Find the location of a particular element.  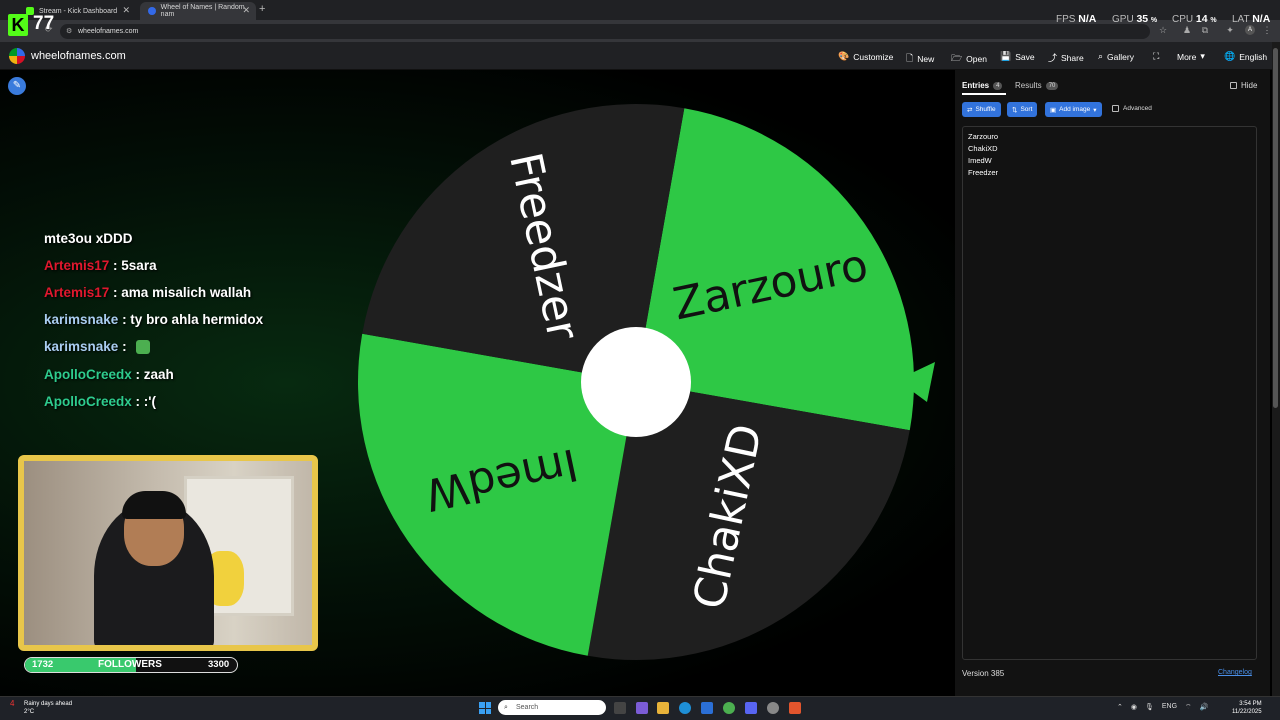

gallery-button: ⌕ Gallery is located at coordinates (1116, 56).